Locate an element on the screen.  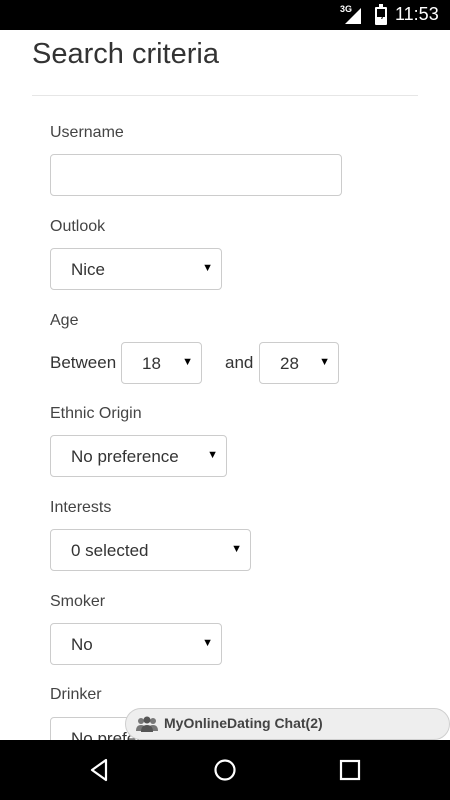
interests-label: Interests is located at coordinates (81, 507).